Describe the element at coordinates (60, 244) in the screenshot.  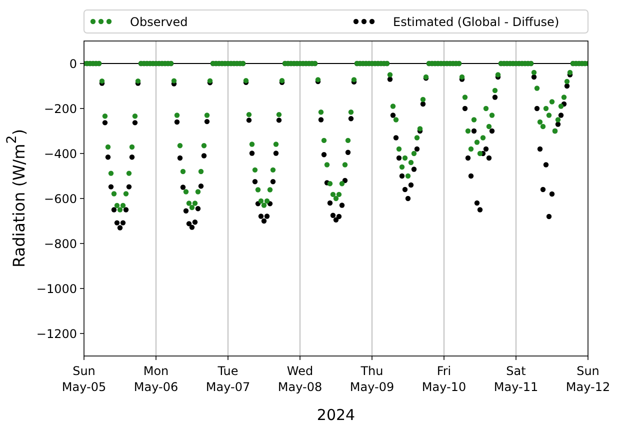
I see `tick-label: −800` at that location.